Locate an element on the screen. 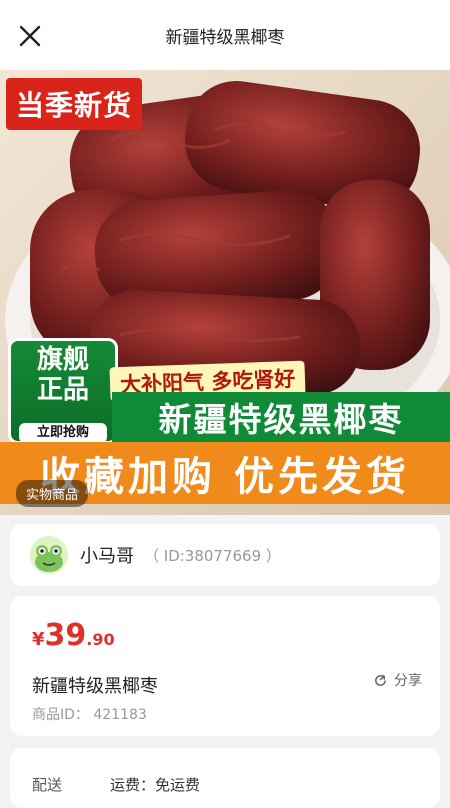 Image resolution: width=450 pixels, height=808 pixels. price: ¥39.90 is located at coordinates (73, 635).